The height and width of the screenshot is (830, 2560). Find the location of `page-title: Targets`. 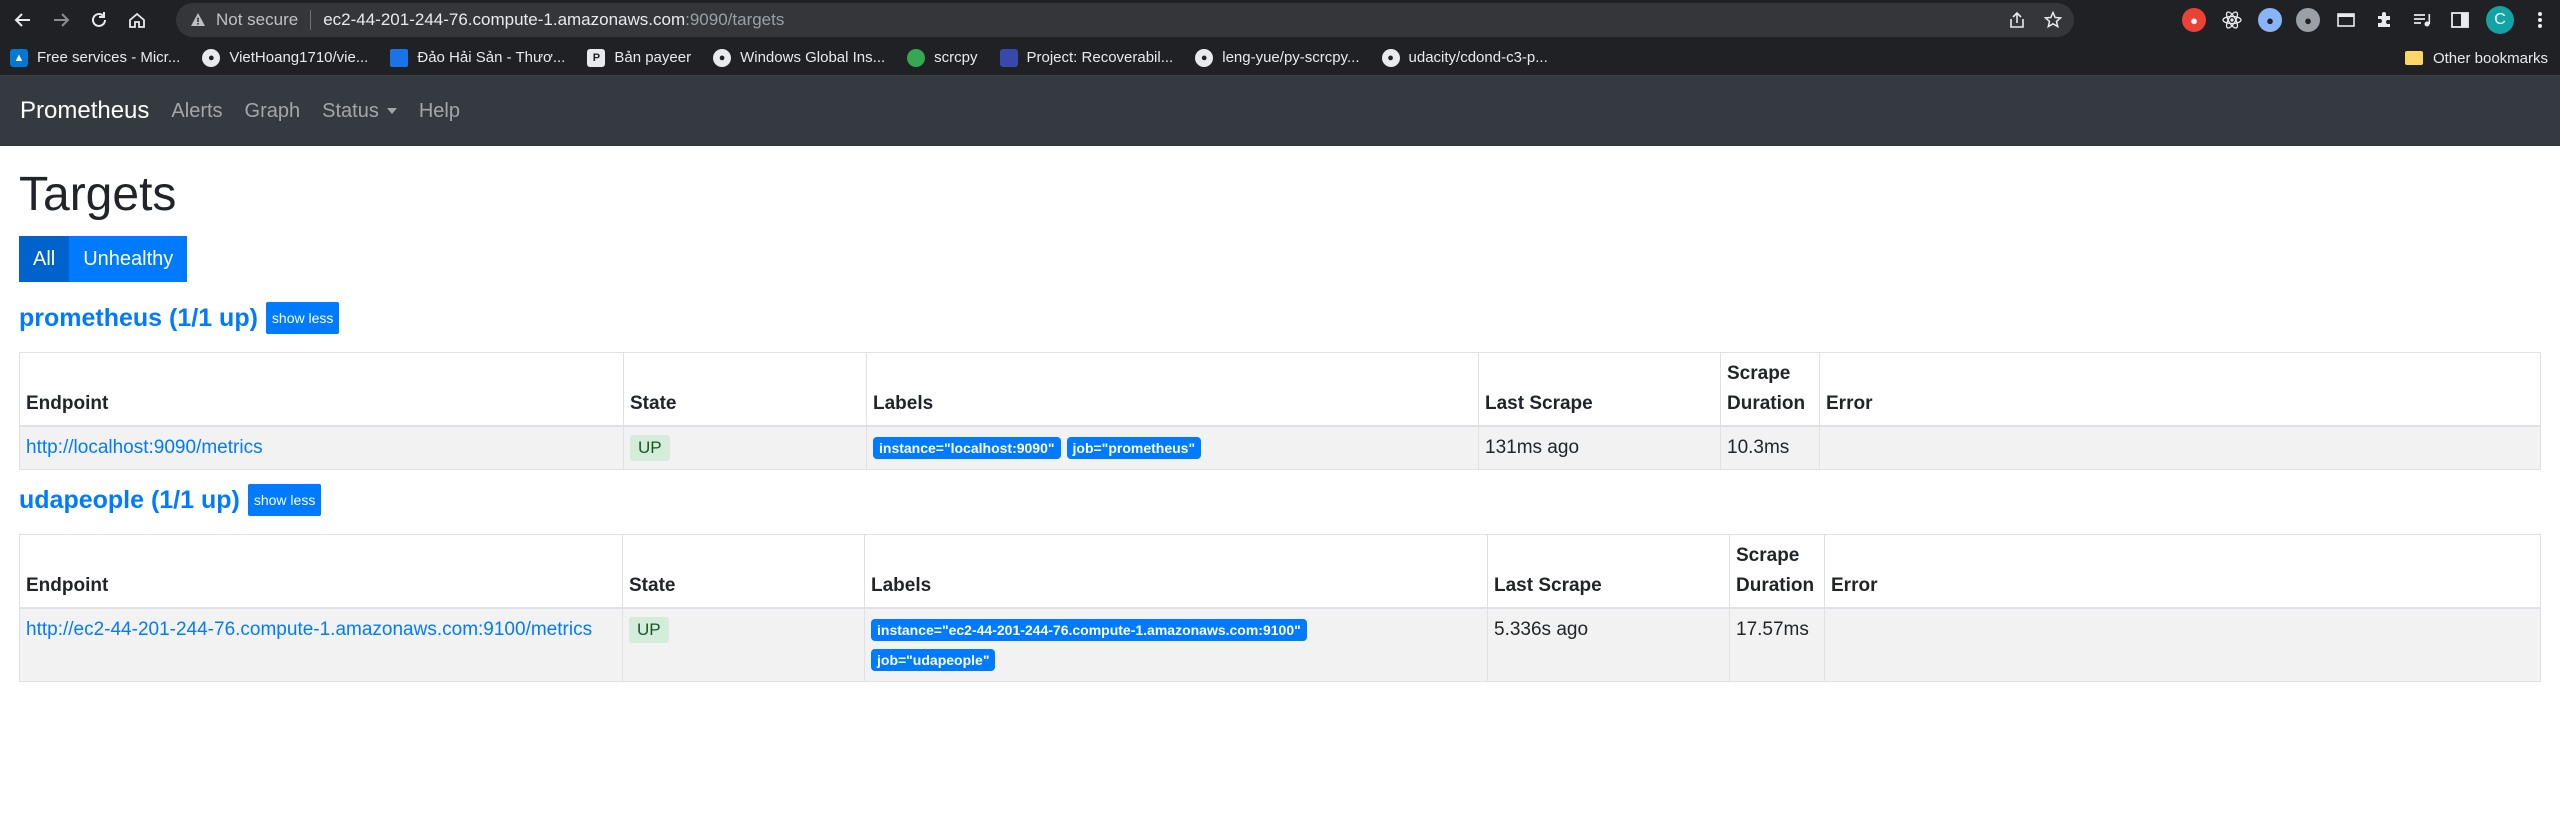

page-title: Targets is located at coordinates (98, 194).